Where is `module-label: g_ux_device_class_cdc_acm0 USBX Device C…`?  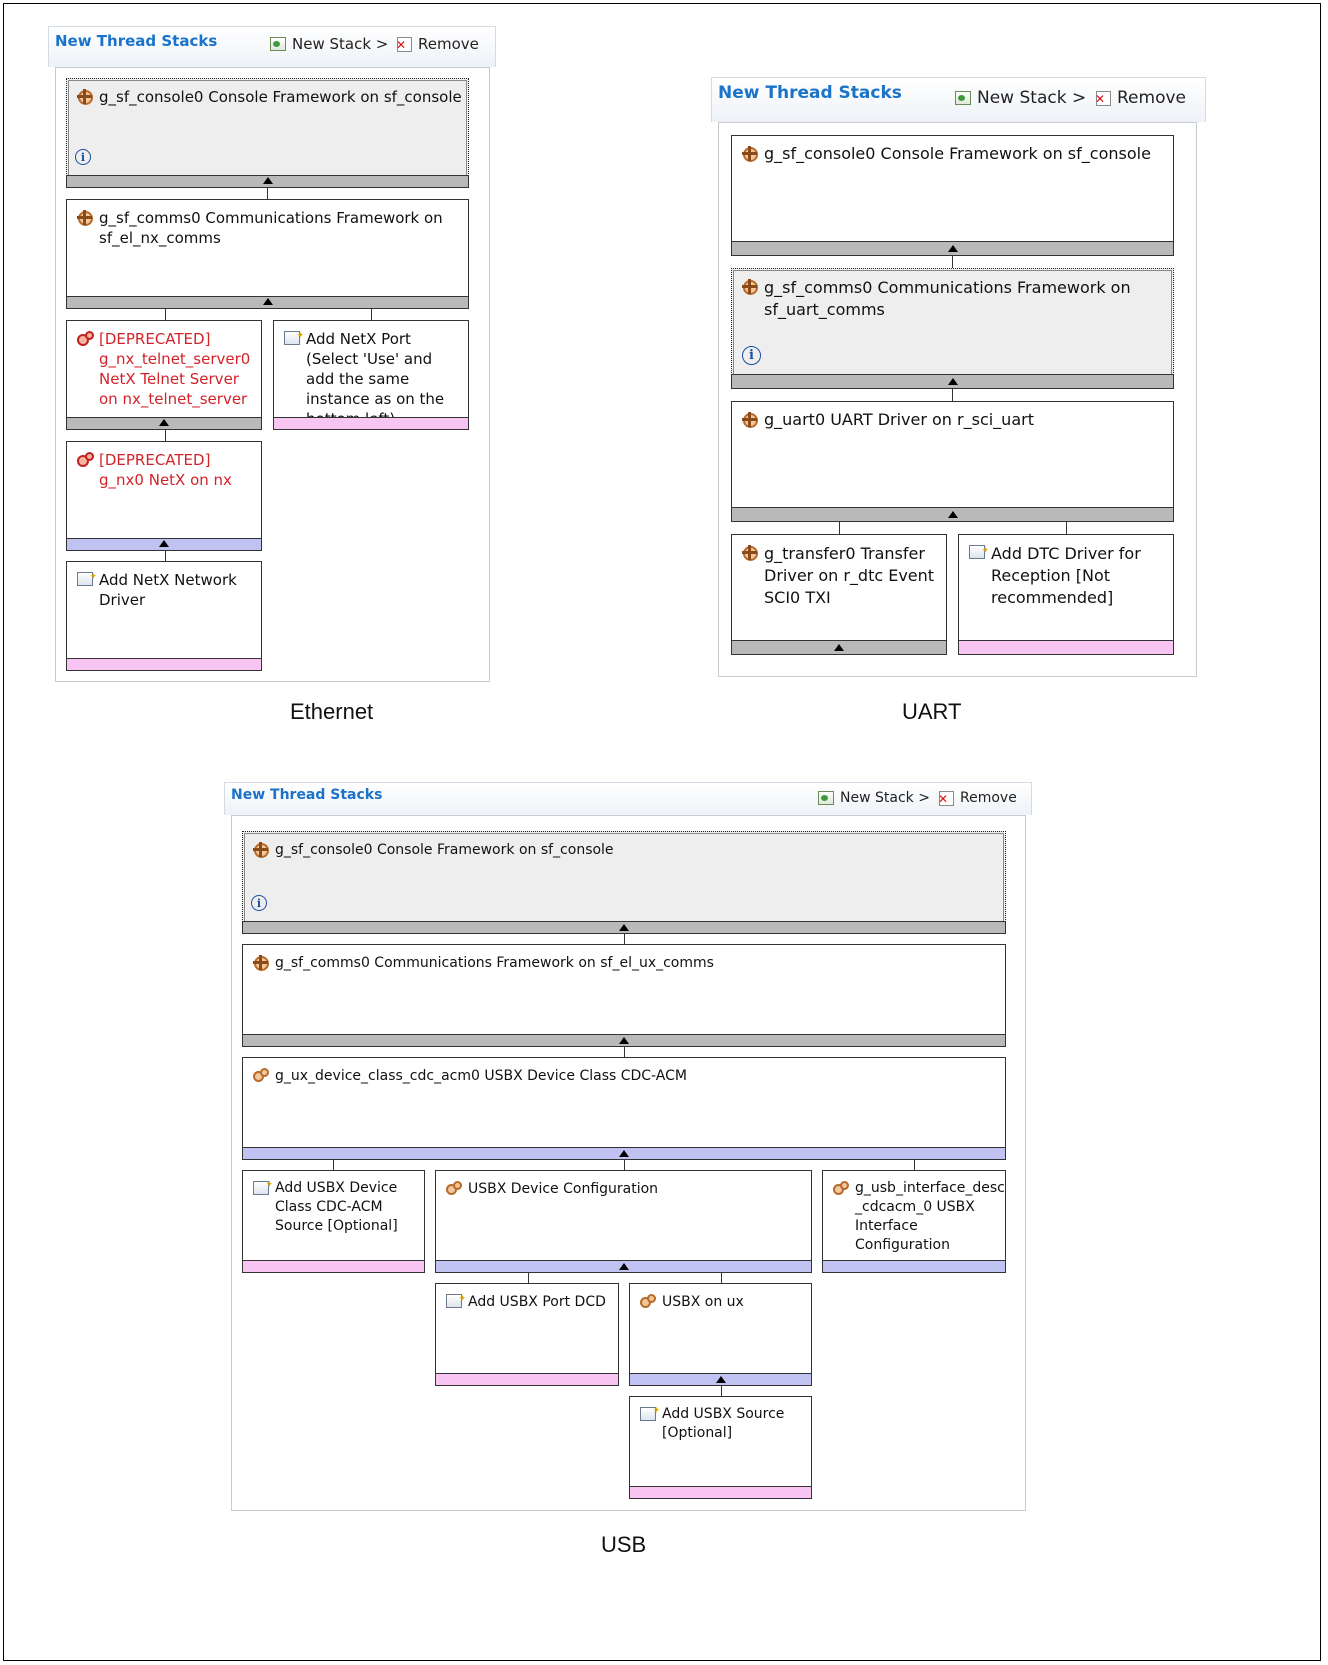
module-label: g_ux_device_class_cdc_acm0 USBX Device C… is located at coordinates (481, 1076).